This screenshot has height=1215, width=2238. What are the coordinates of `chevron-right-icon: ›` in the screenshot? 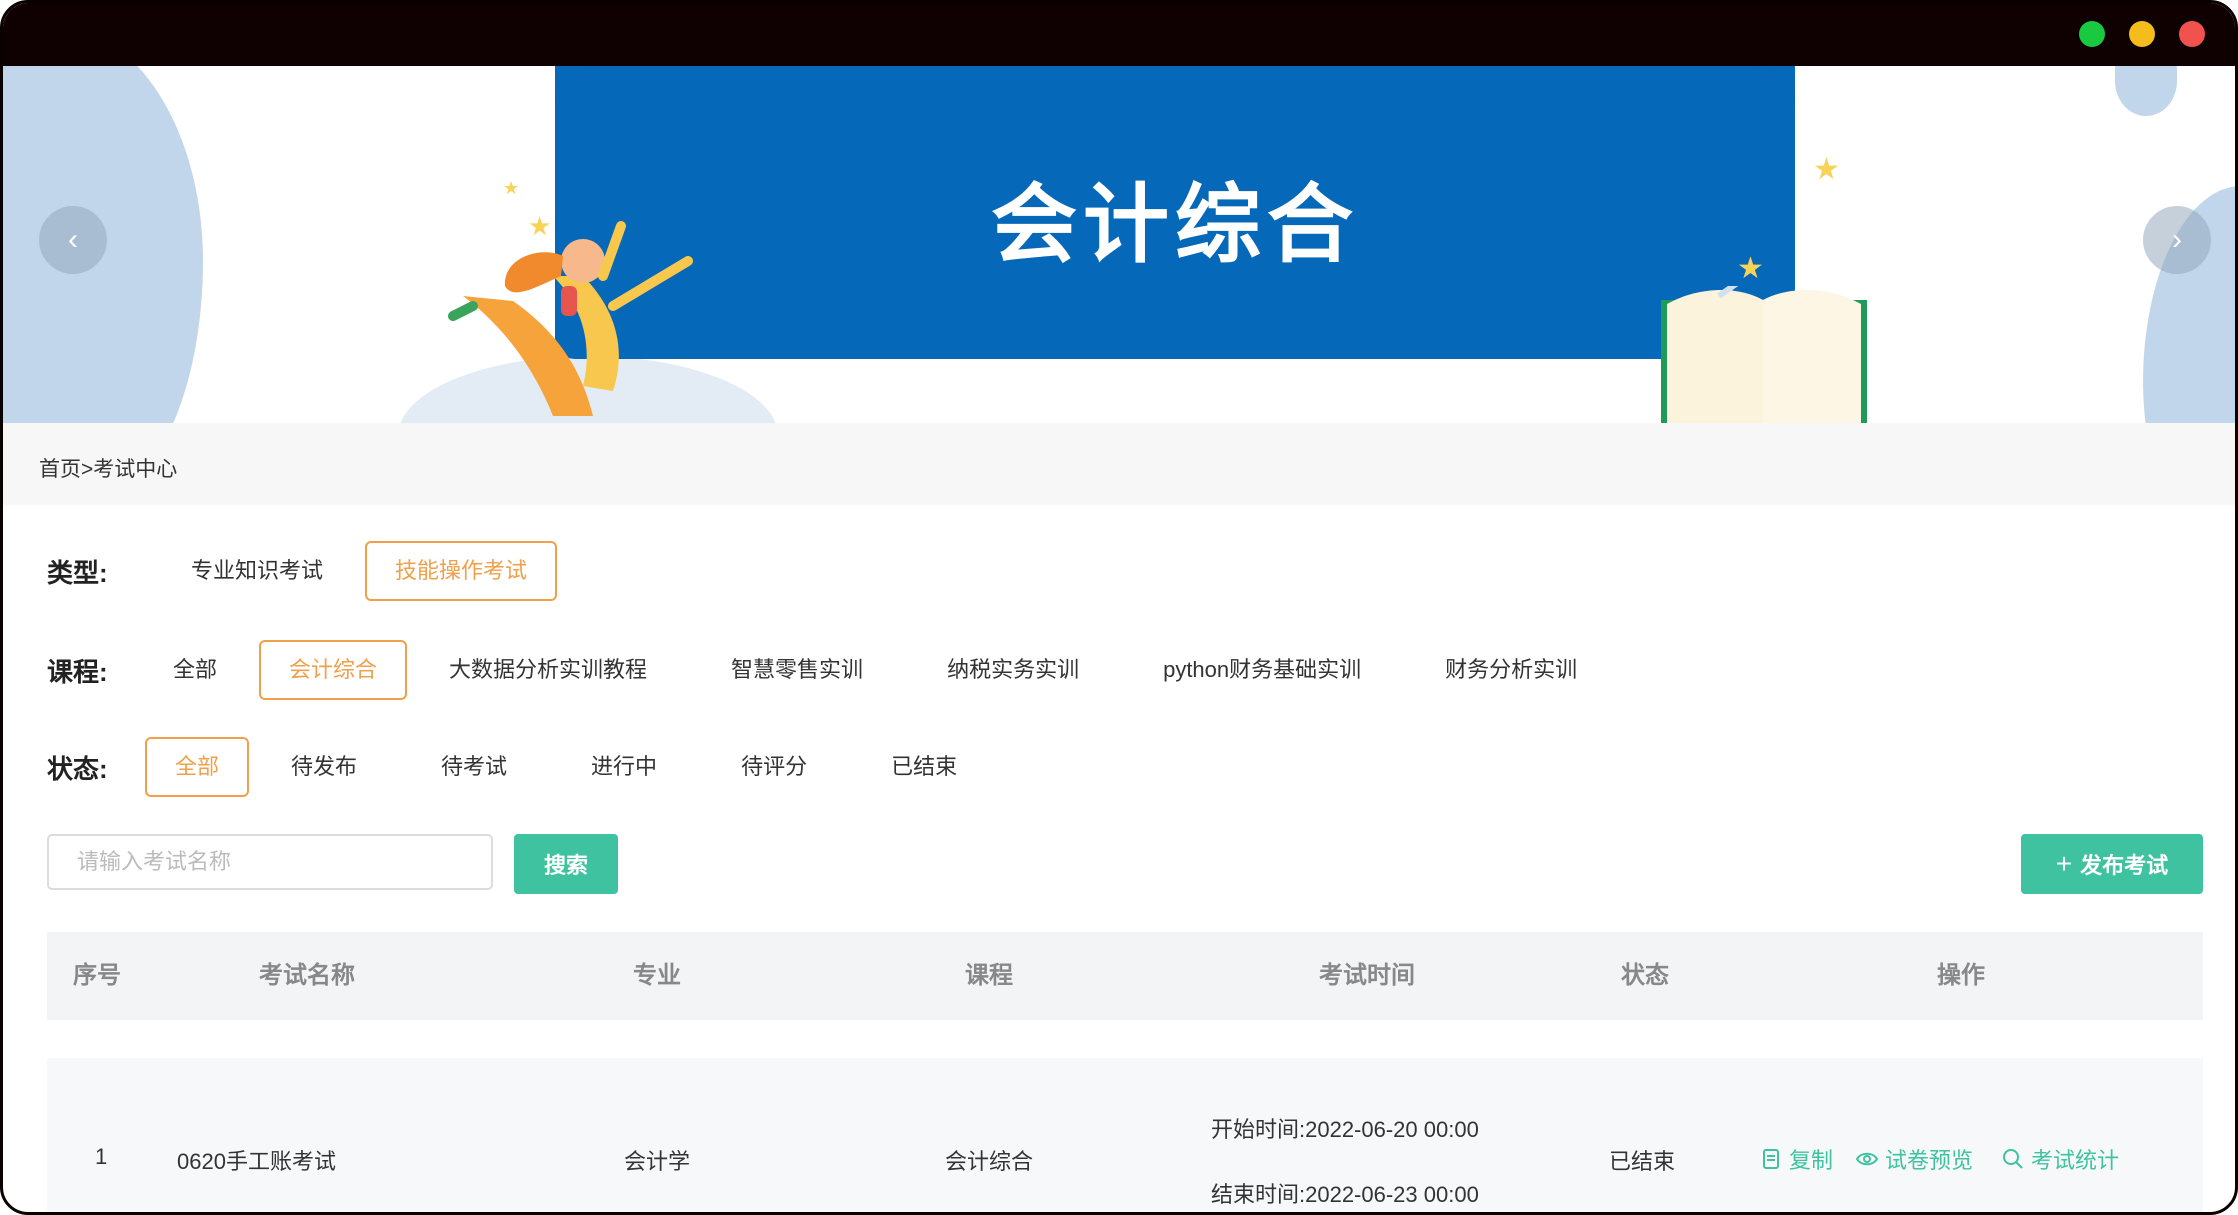 It's located at (2177, 239).